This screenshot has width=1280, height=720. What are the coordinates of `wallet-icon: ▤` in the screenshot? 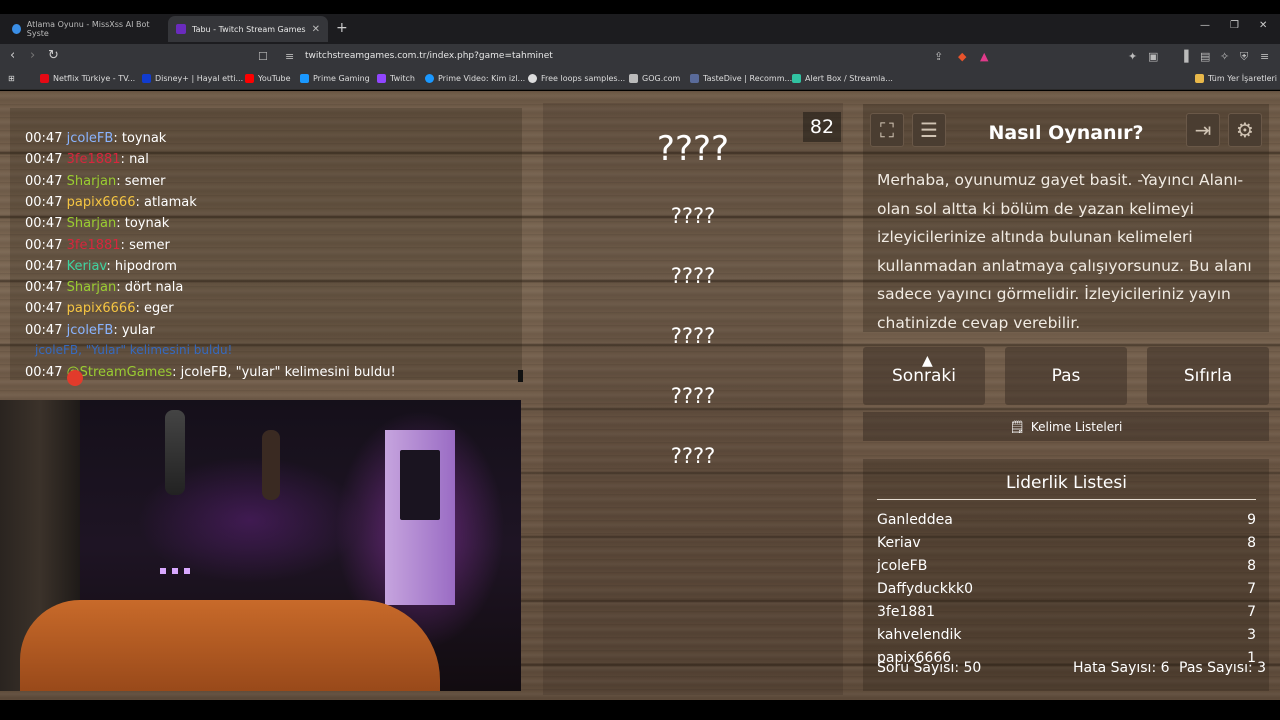 It's located at (1205, 56).